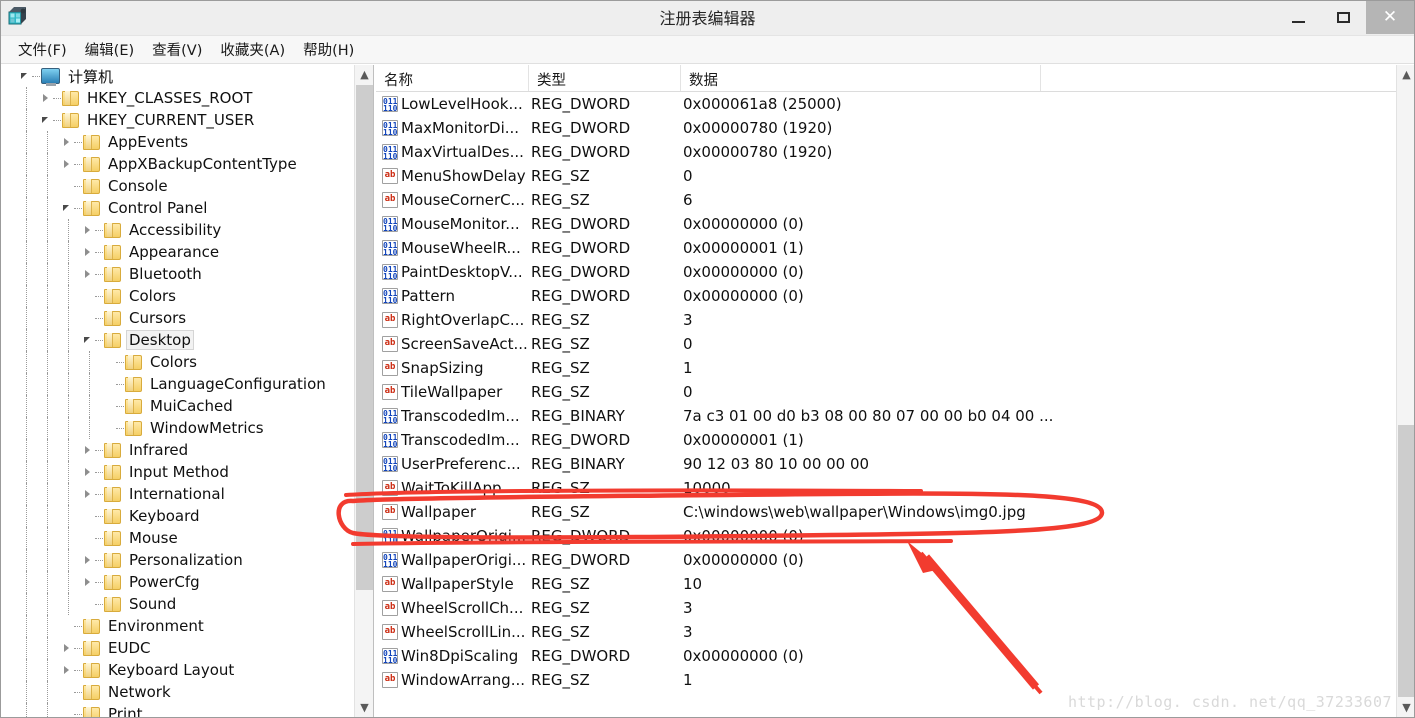 The height and width of the screenshot is (718, 1415). What do you see at coordinates (178, 450) in the screenshot?
I see `tree-item-infrared: Infrared` at bounding box center [178, 450].